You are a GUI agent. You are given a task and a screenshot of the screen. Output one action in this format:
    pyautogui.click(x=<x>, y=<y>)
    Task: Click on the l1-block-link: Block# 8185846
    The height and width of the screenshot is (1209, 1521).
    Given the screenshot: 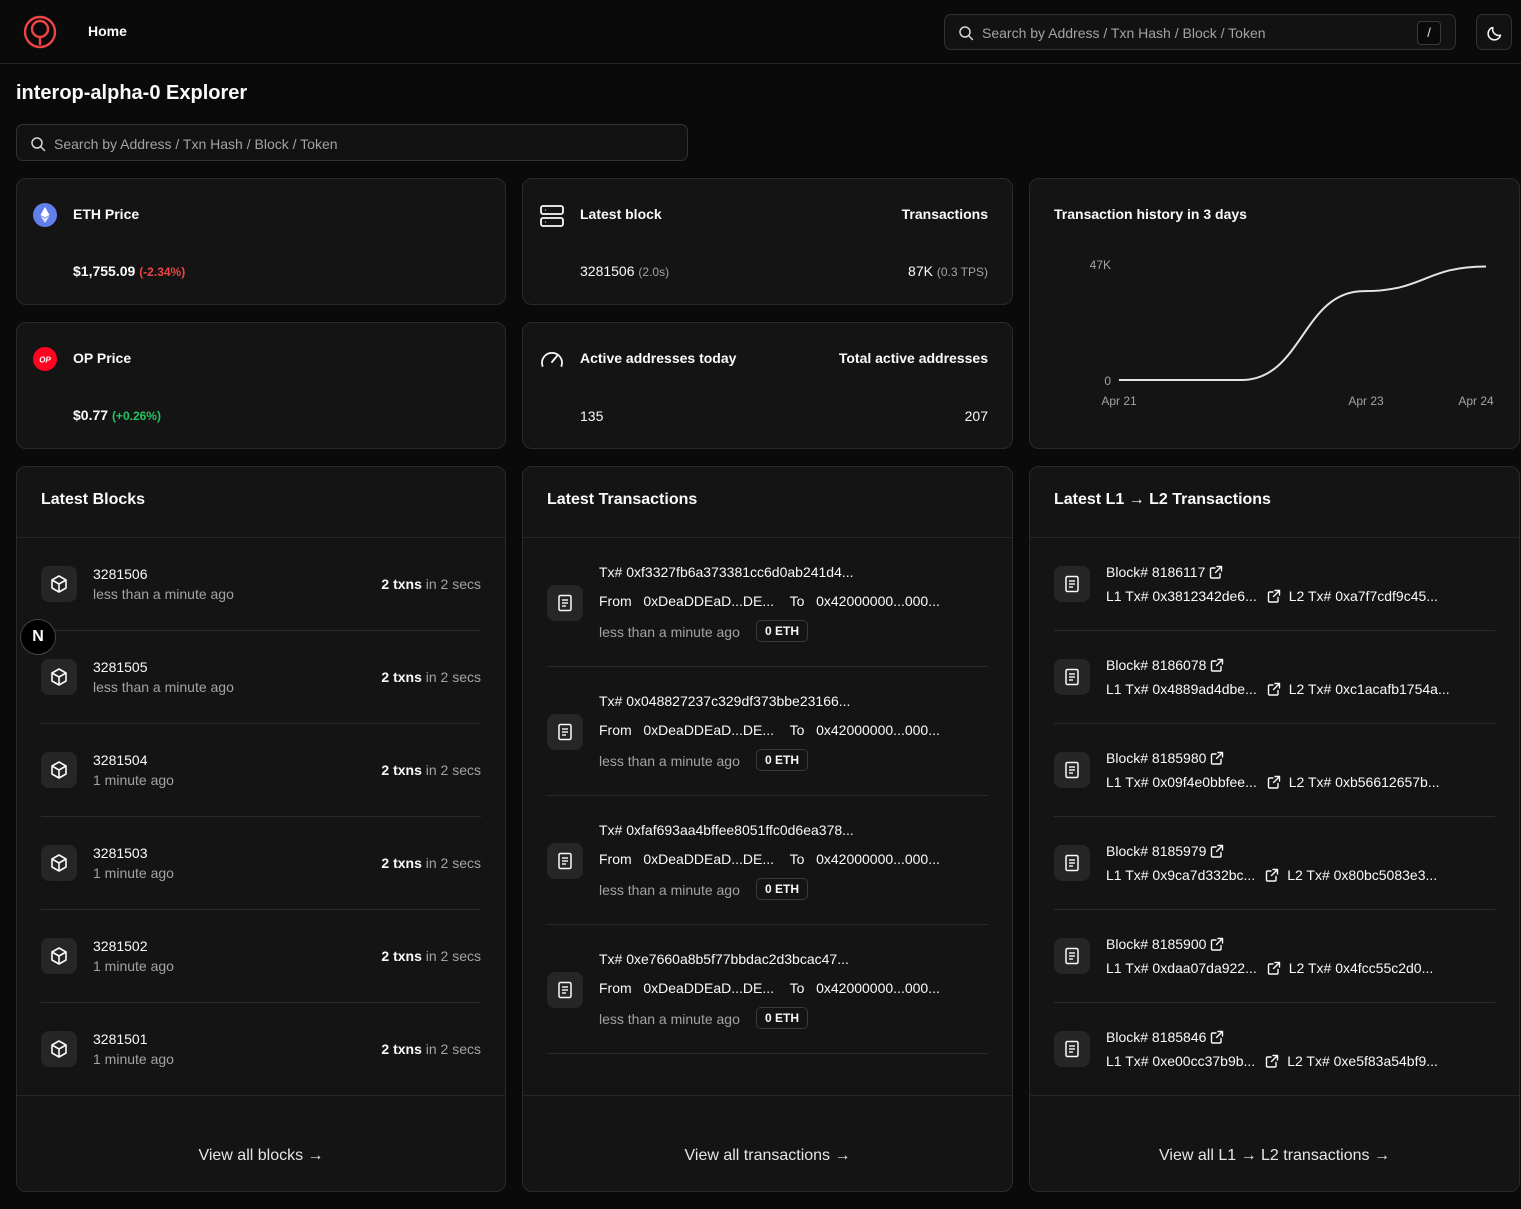 What is the action you would take?
    pyautogui.click(x=1165, y=1037)
    